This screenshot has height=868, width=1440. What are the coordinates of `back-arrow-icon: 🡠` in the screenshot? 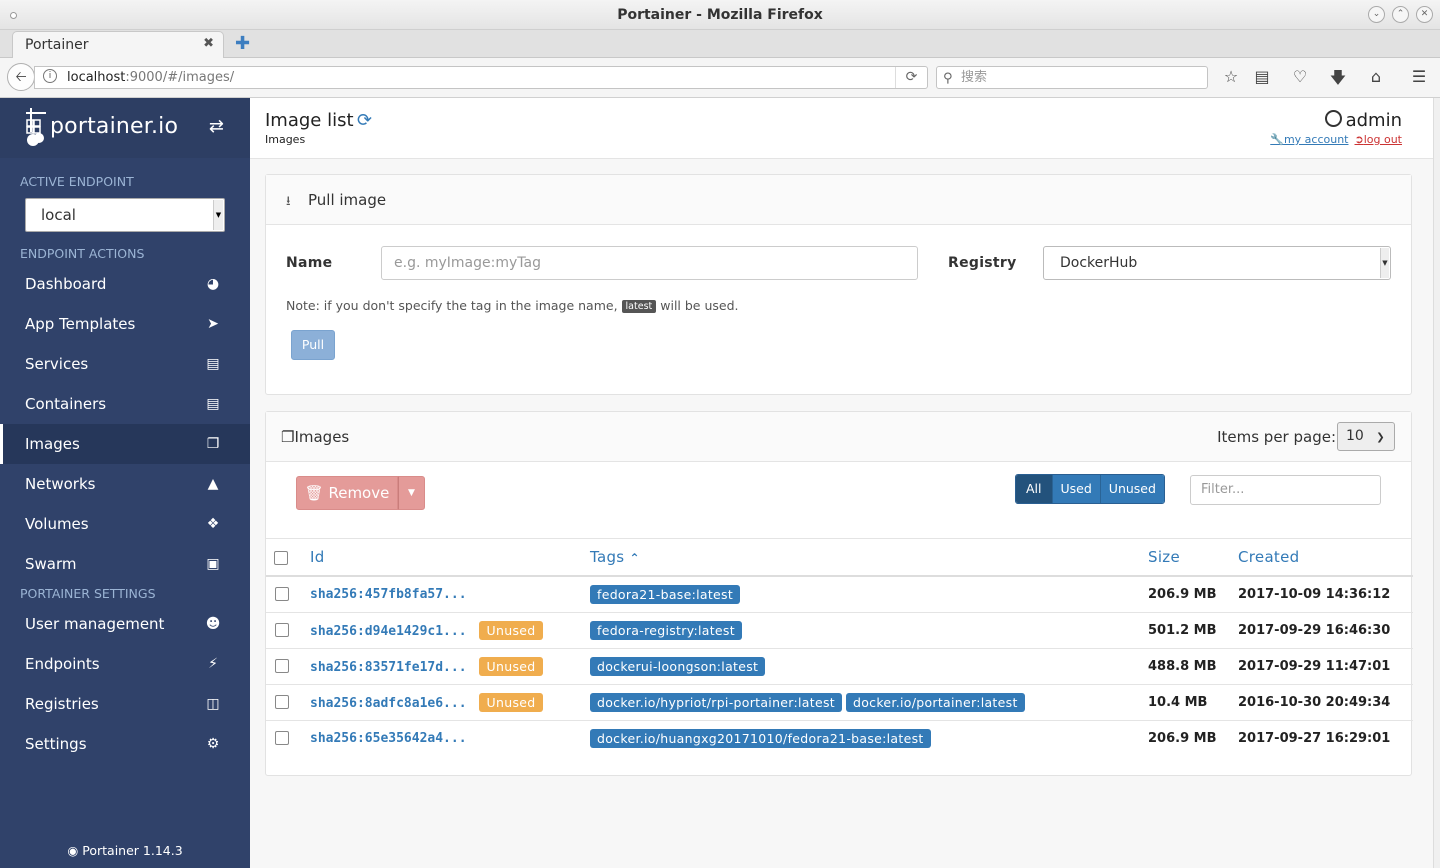 It's located at (21, 77).